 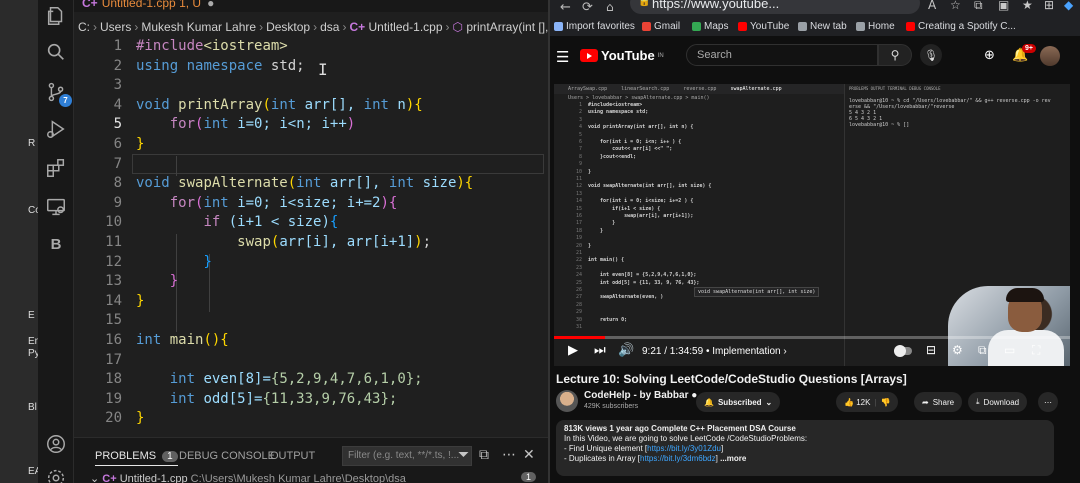 I want to click on video-code-line: int odd[5] = {11, 33, 9, 76, 43};, so click(x=644, y=282).